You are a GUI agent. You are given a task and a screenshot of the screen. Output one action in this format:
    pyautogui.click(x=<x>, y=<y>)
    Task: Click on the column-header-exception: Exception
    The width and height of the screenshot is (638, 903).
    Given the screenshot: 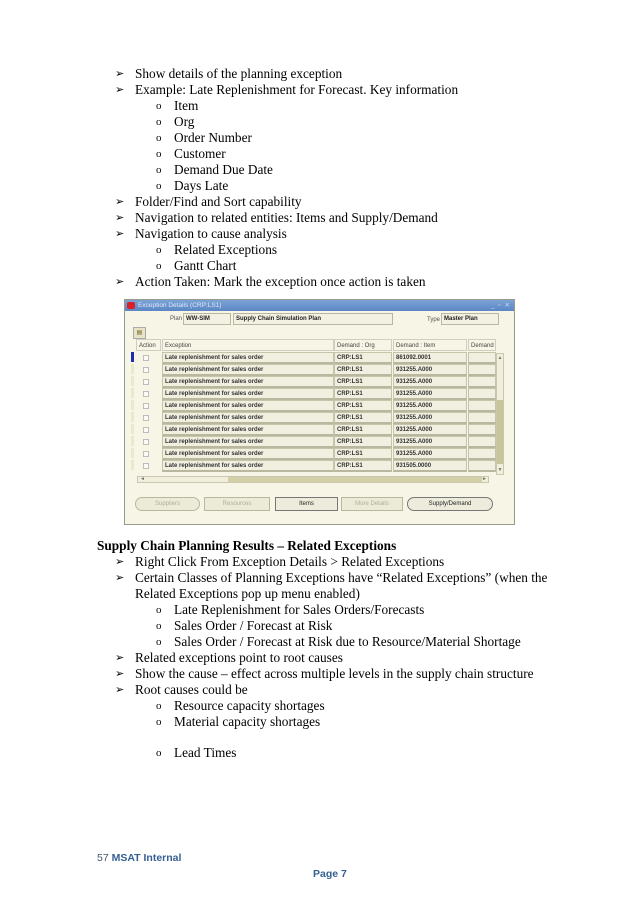 What is the action you would take?
    pyautogui.click(x=248, y=345)
    